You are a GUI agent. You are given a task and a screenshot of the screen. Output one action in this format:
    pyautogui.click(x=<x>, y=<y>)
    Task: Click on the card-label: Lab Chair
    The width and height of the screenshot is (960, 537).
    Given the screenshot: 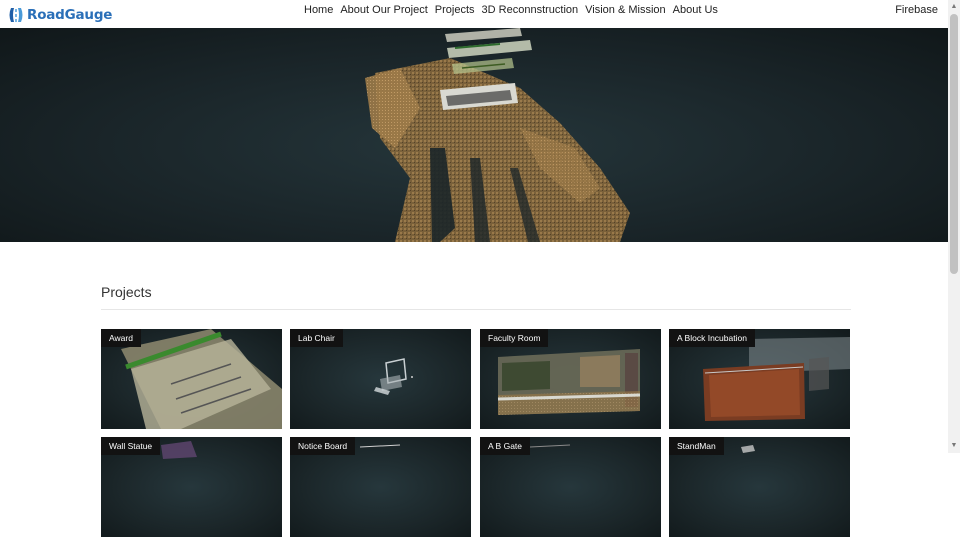 What is the action you would take?
    pyautogui.click(x=316, y=338)
    